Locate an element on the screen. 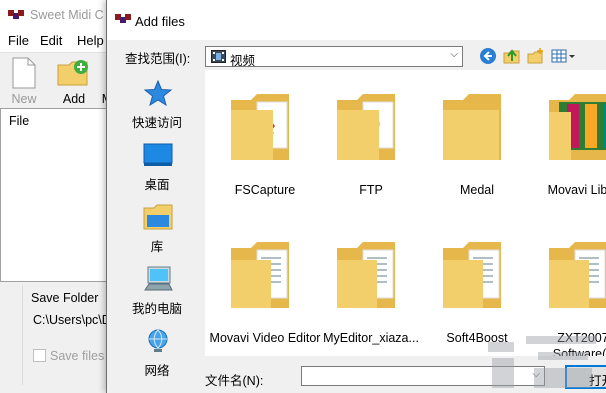 This screenshot has width=606, height=393. folder-item: Medal is located at coordinates (477, 145).